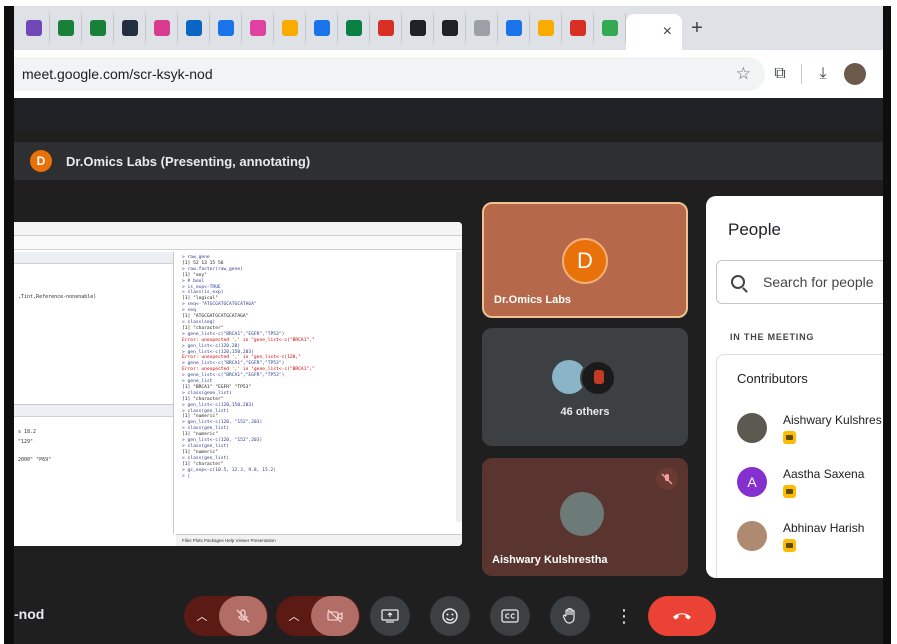  Describe the element at coordinates (448, 161) in the screenshot. I see `presenting-banner: D Dr.Omics Labs (Presenting, annotating)` at that location.